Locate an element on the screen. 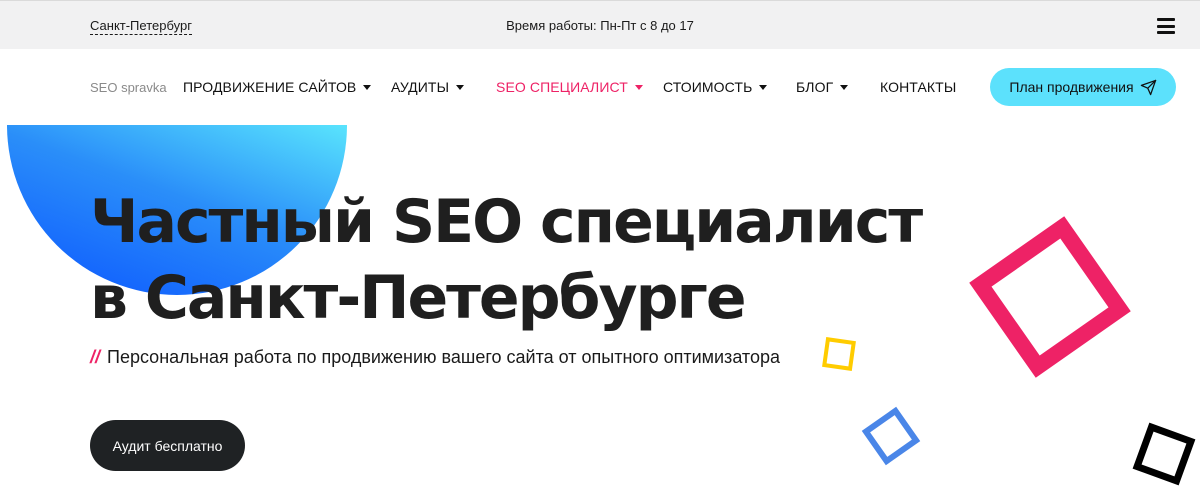 This screenshot has width=1200, height=490. nav-item-promotion: ПРОДВИЖЕНИЕ САЙТОВ is located at coordinates (277, 87).